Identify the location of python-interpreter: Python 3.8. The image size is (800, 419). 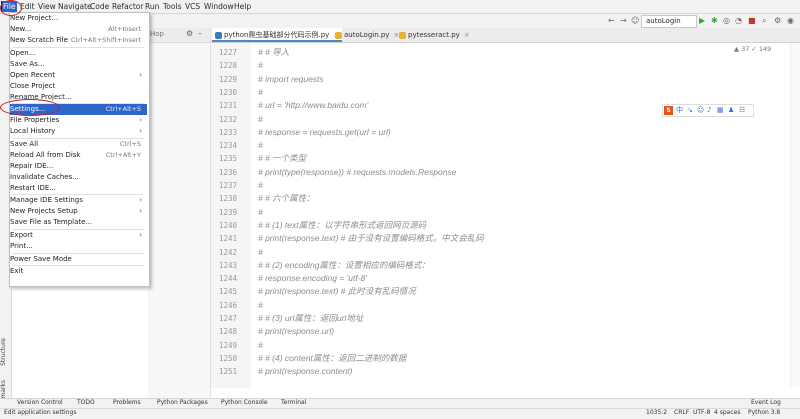
(764, 413).